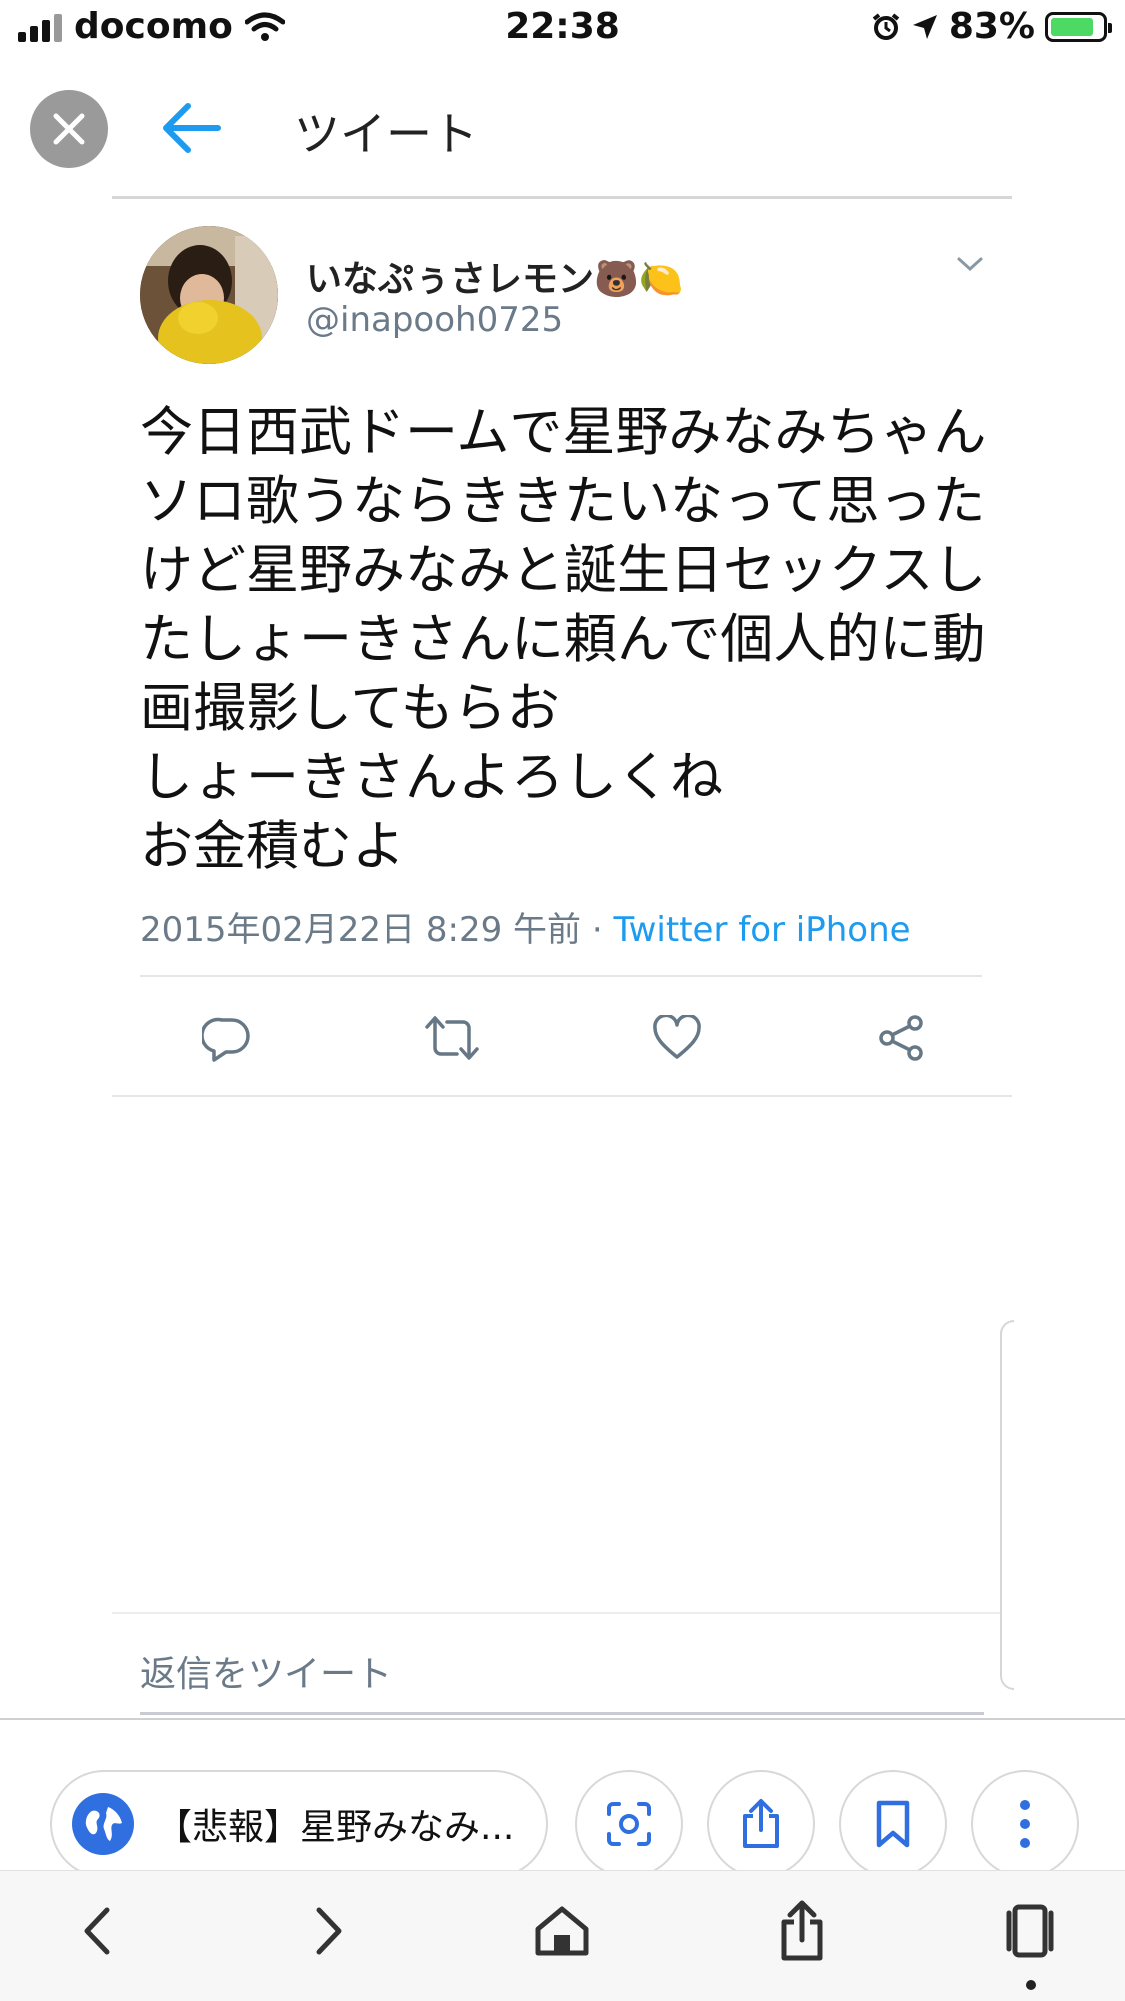 This screenshot has width=1125, height=2001. I want to click on retweet-icon, so click(452, 1038).